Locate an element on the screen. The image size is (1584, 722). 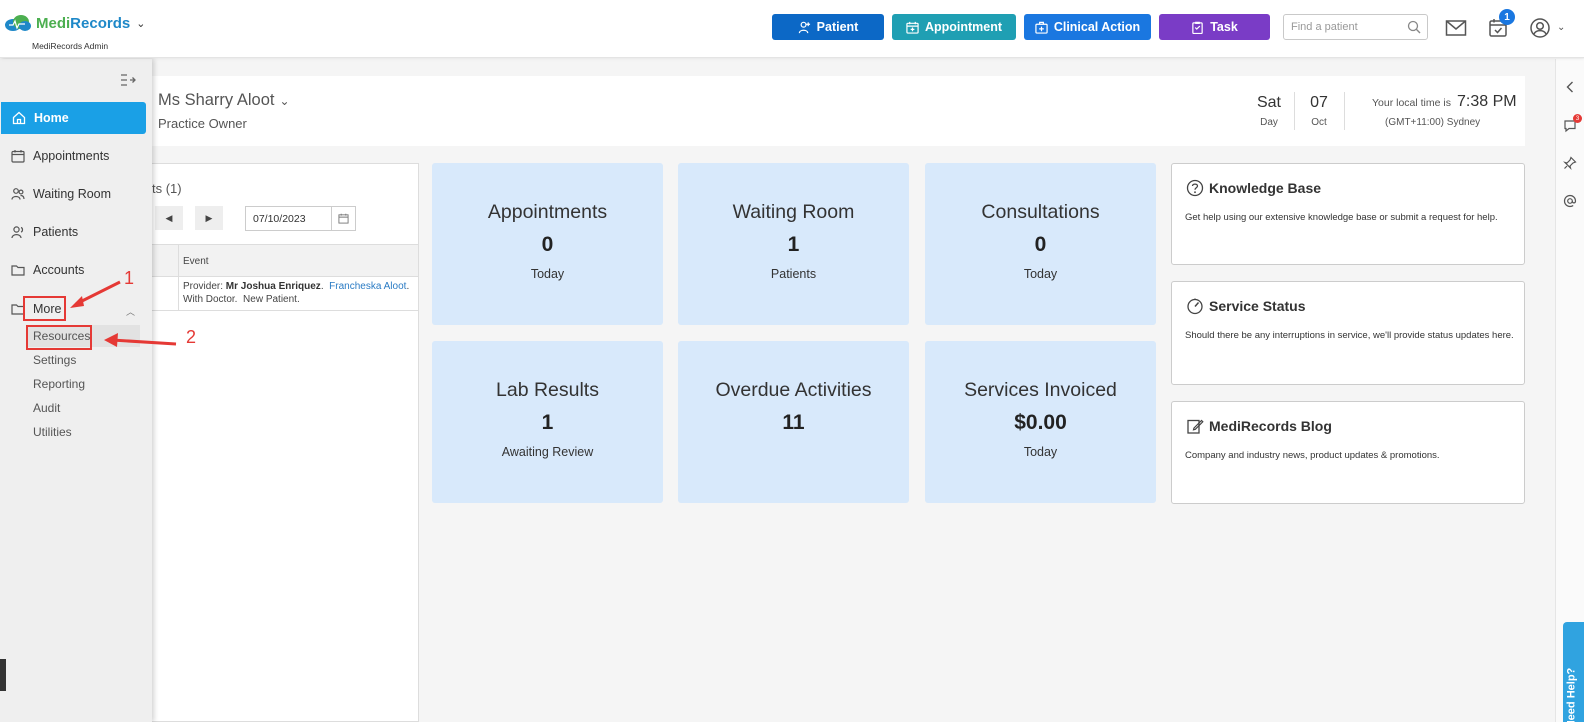
collapse-sidebar-icon is located at coordinates (128, 80).